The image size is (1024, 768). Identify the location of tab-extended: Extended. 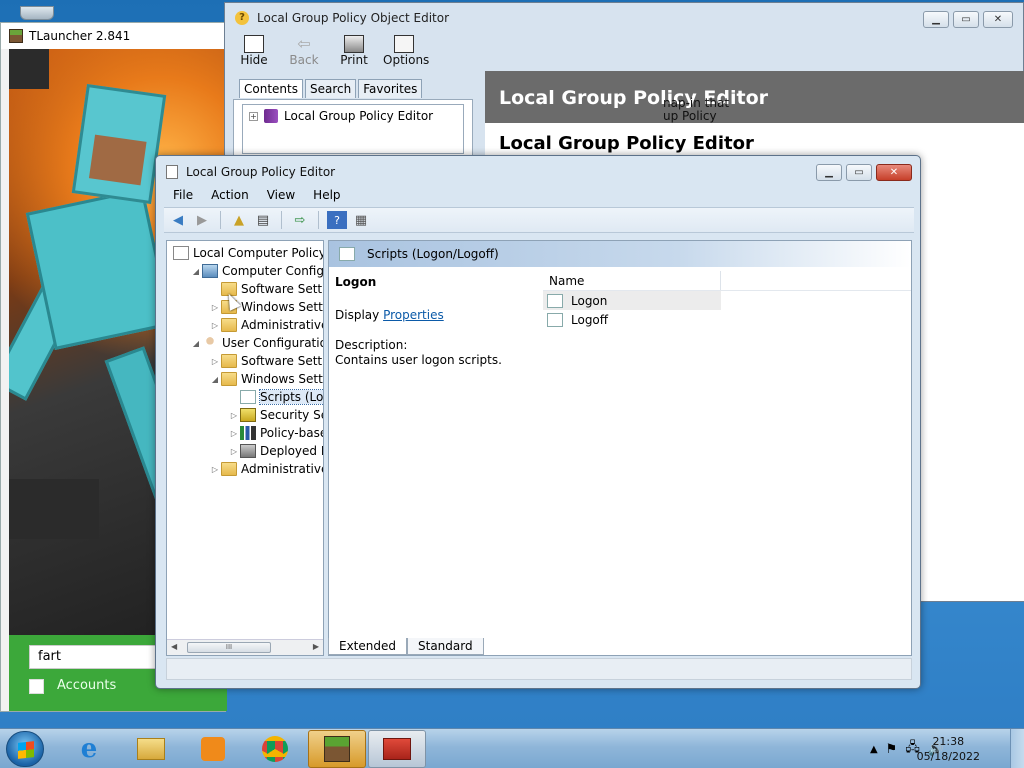
(367, 646).